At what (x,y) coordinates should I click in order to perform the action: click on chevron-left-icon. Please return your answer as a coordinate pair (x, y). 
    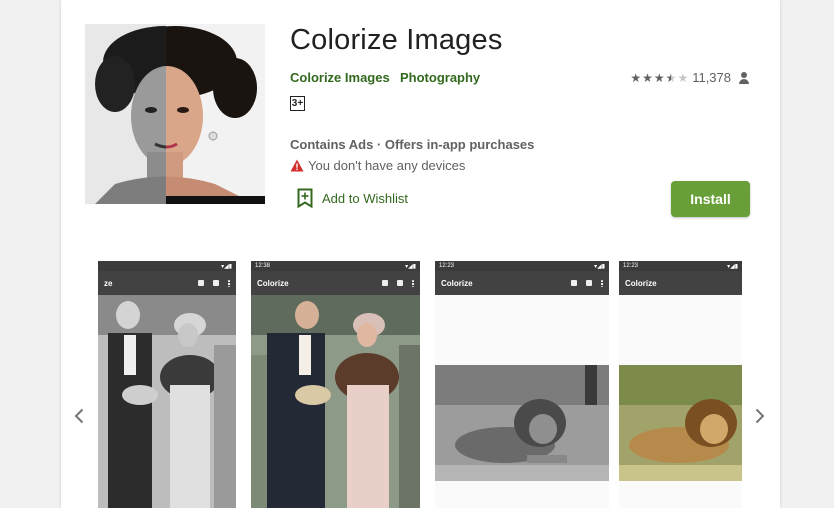
    Looking at the image, I should click on (79, 416).